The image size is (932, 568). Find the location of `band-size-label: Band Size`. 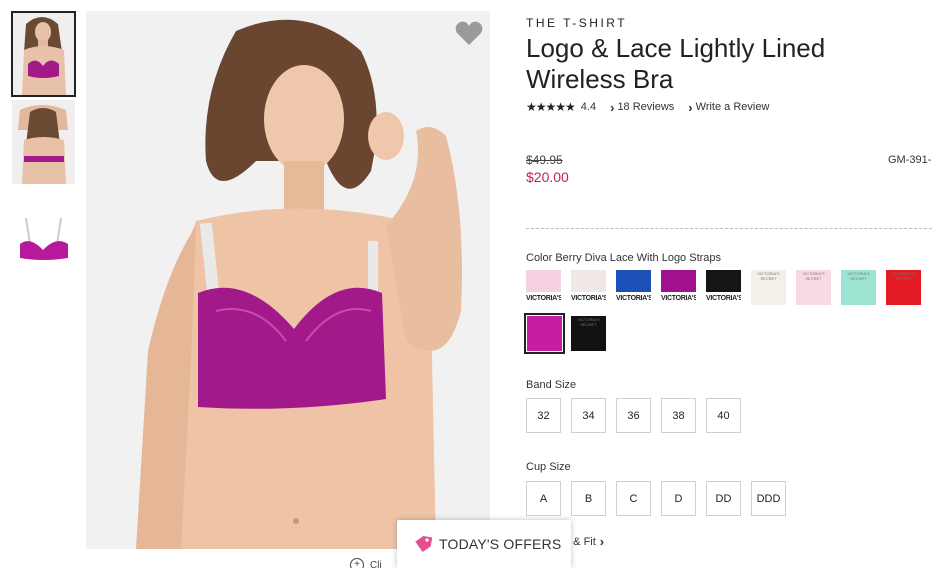

band-size-label: Band Size is located at coordinates (551, 385).